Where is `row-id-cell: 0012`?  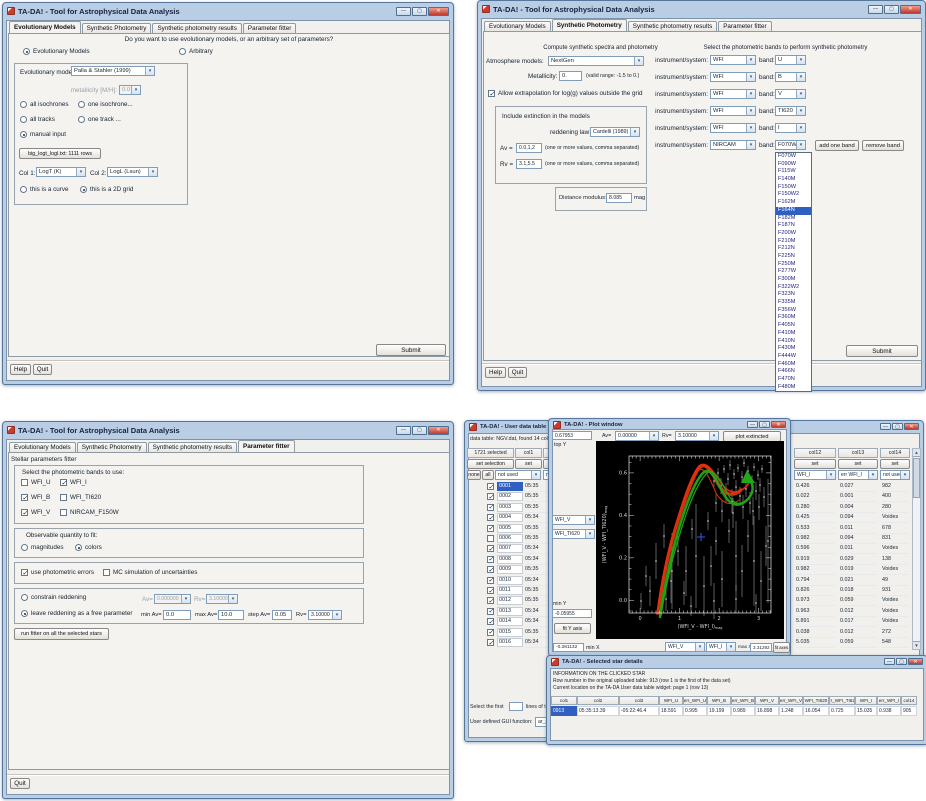 row-id-cell: 0012 is located at coordinates (510, 601).